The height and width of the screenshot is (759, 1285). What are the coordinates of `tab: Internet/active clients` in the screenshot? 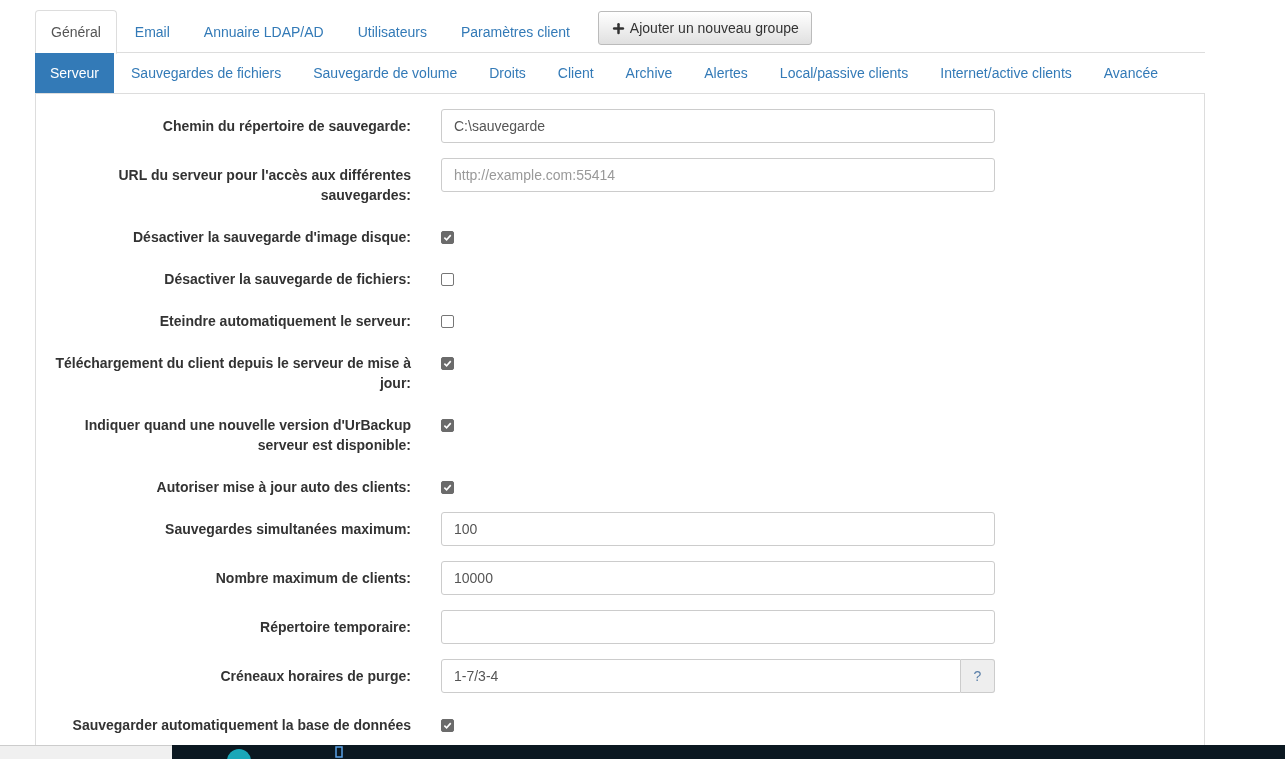 It's located at (1006, 73).